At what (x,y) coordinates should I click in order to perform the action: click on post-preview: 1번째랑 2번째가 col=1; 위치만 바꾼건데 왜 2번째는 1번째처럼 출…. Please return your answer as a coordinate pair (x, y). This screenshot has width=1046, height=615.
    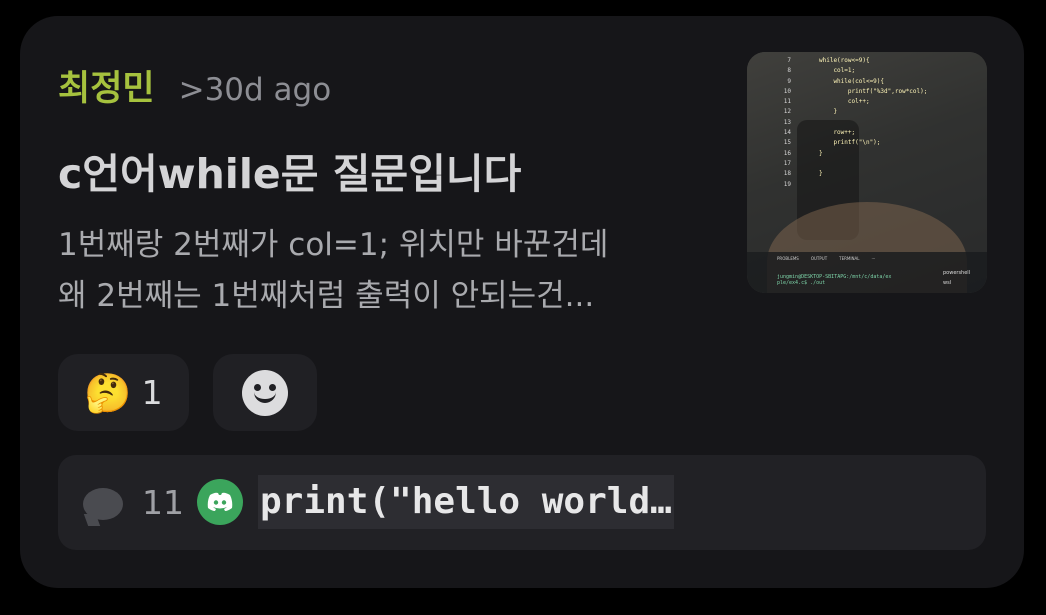
    Looking at the image, I should click on (388, 271).